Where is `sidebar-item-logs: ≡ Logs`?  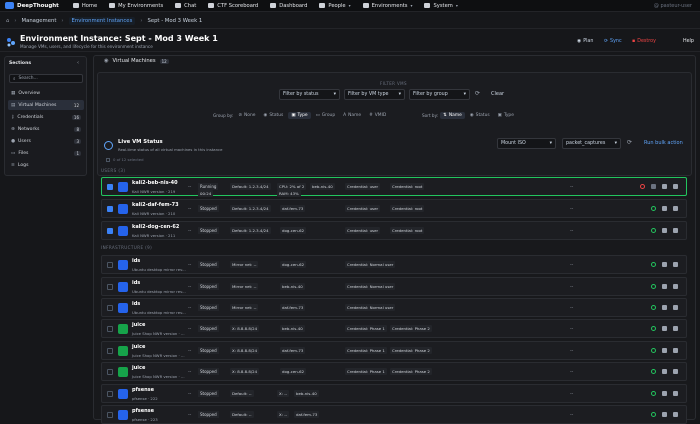
sidebar-item-logs: ≡ Logs is located at coordinates (46, 165).